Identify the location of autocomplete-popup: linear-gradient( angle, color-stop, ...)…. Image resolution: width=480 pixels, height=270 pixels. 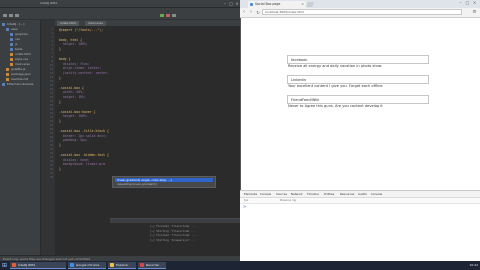
(164, 182).